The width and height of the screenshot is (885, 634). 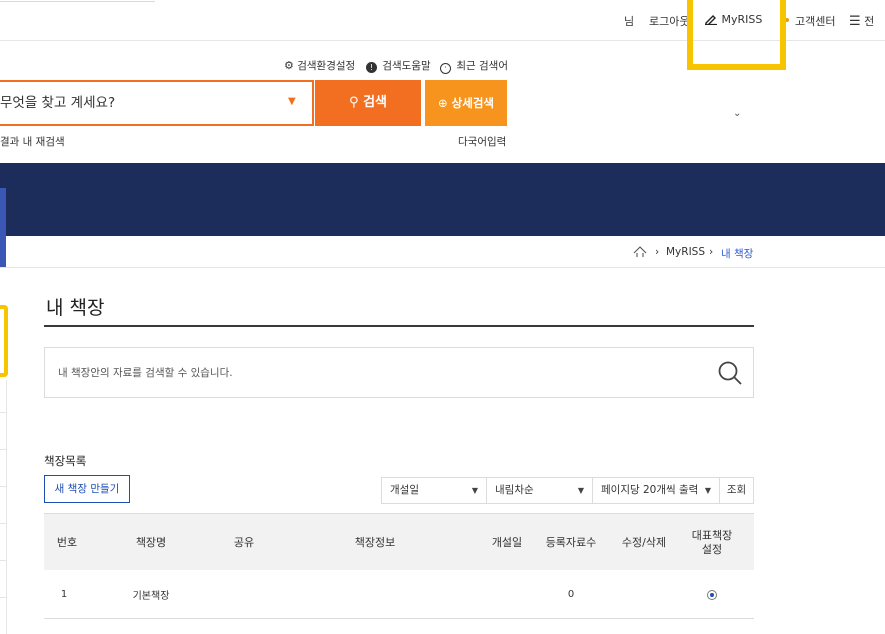 I want to click on table-row: 1 기본책장 0, so click(x=399, y=594).